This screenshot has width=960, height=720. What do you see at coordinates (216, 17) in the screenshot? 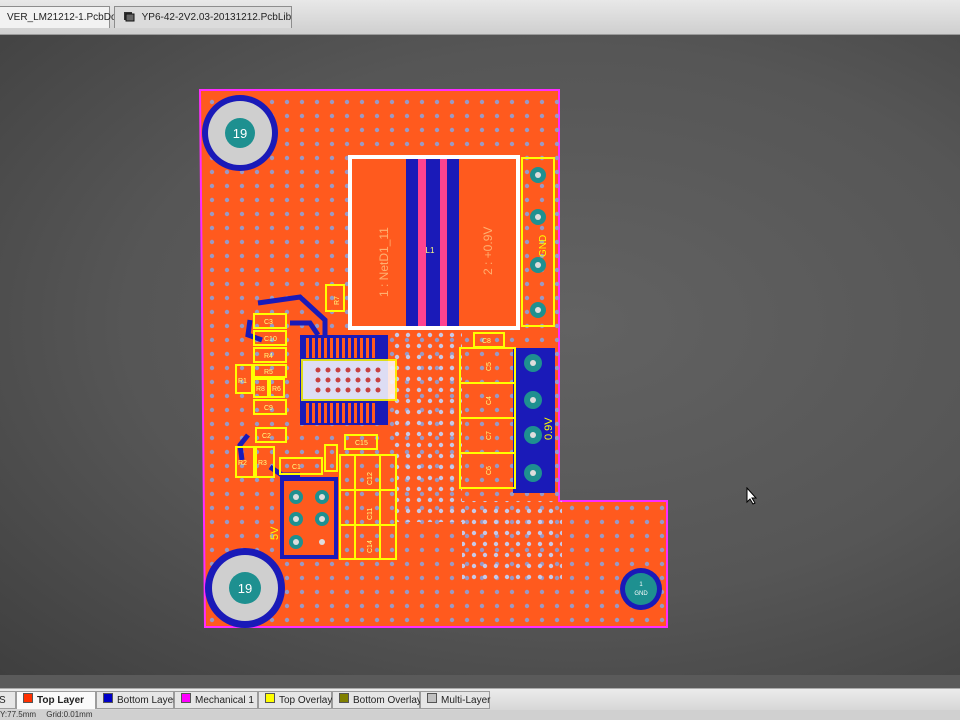
I see `tab-pcblib-label: YP6-42-2V2.03-20131212.PcbLib` at bounding box center [216, 17].